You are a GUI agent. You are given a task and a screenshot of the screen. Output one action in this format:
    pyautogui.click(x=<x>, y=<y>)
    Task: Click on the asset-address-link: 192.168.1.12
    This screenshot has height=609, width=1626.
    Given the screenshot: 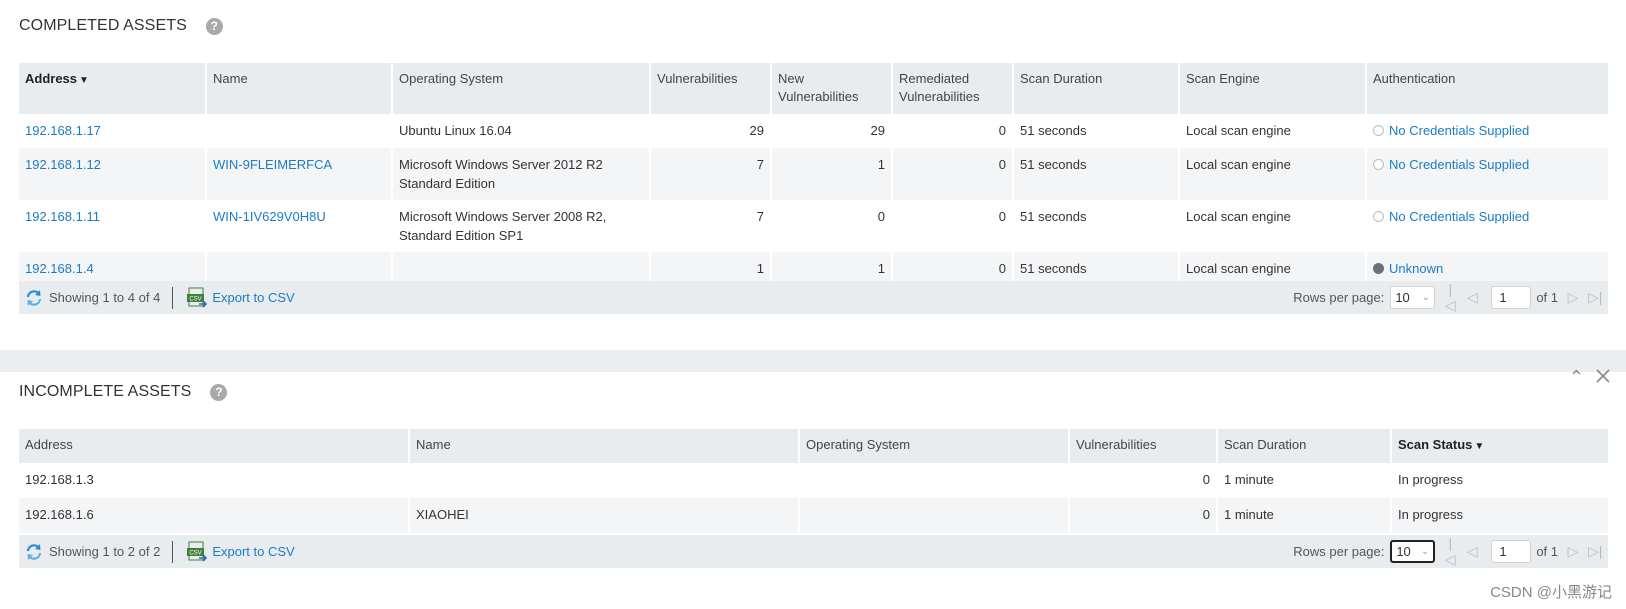 What is the action you would take?
    pyautogui.click(x=63, y=164)
    